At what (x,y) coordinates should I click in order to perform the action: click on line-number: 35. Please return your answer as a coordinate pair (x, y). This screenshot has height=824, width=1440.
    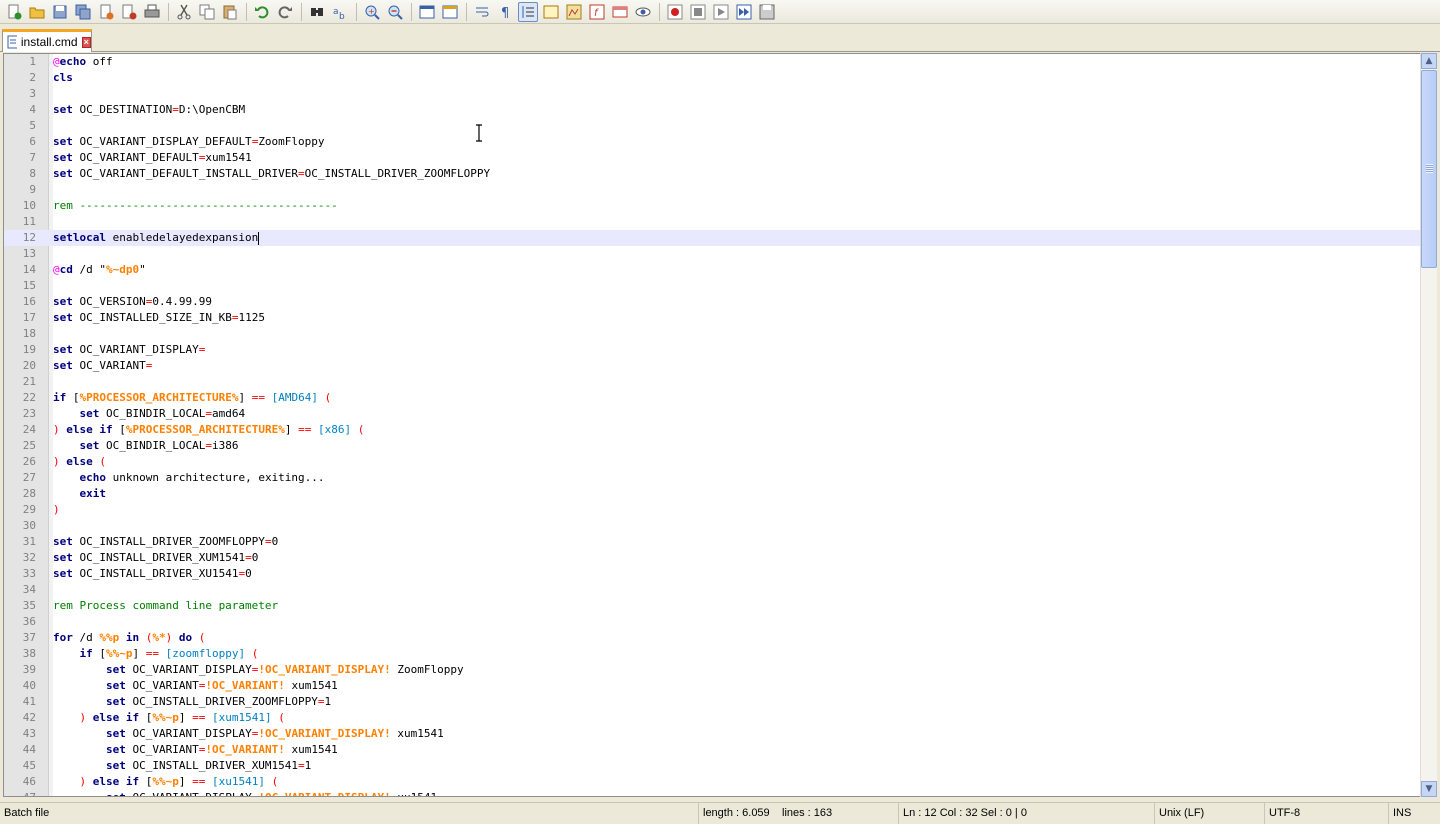
    Looking at the image, I should click on (29, 605).